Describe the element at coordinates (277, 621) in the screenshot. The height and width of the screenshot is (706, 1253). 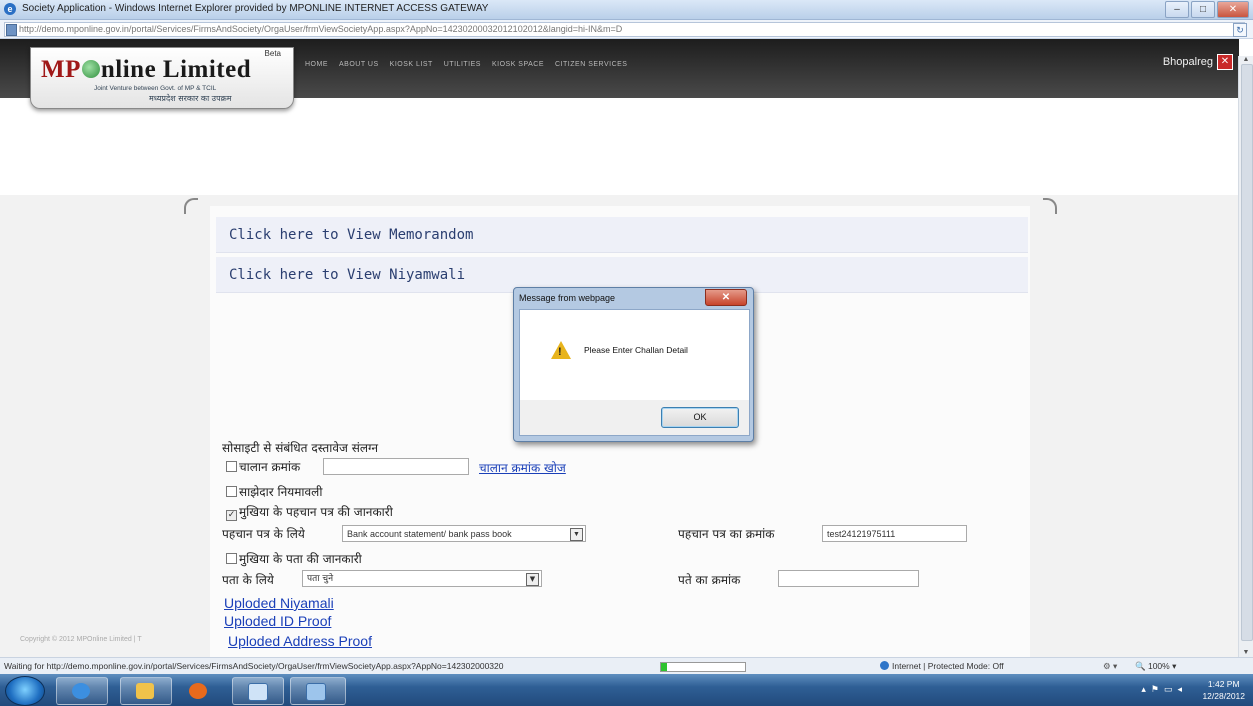
I see `uploaded-id-proof-link: Uploded ID Proof` at that location.